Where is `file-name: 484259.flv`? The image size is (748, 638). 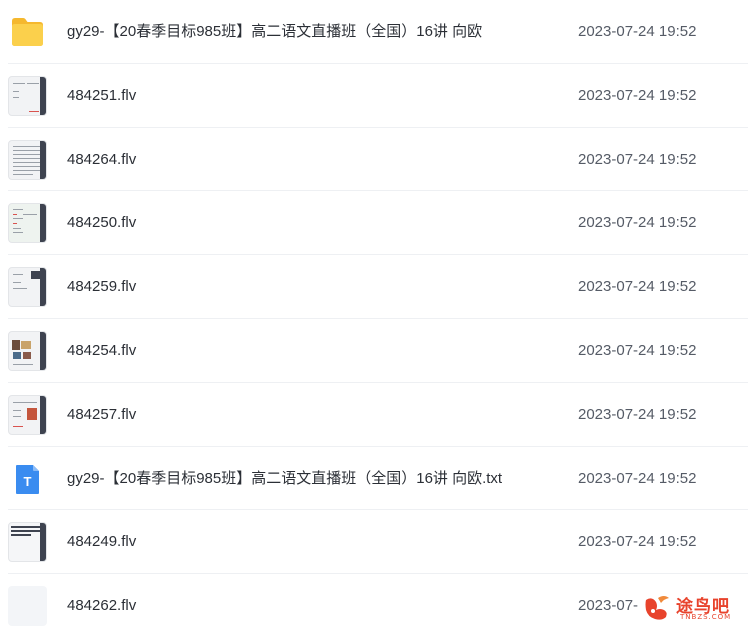
file-name: 484259.flv is located at coordinates (101, 286).